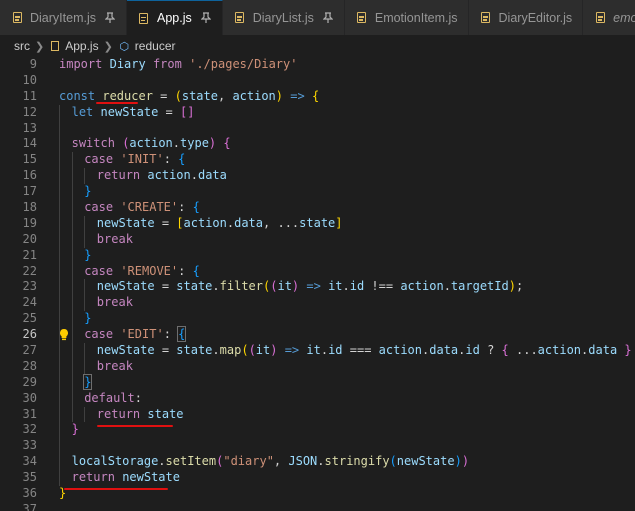 The height and width of the screenshot is (511, 635). What do you see at coordinates (118, 175) in the screenshot?
I see `code-token: return` at bounding box center [118, 175].